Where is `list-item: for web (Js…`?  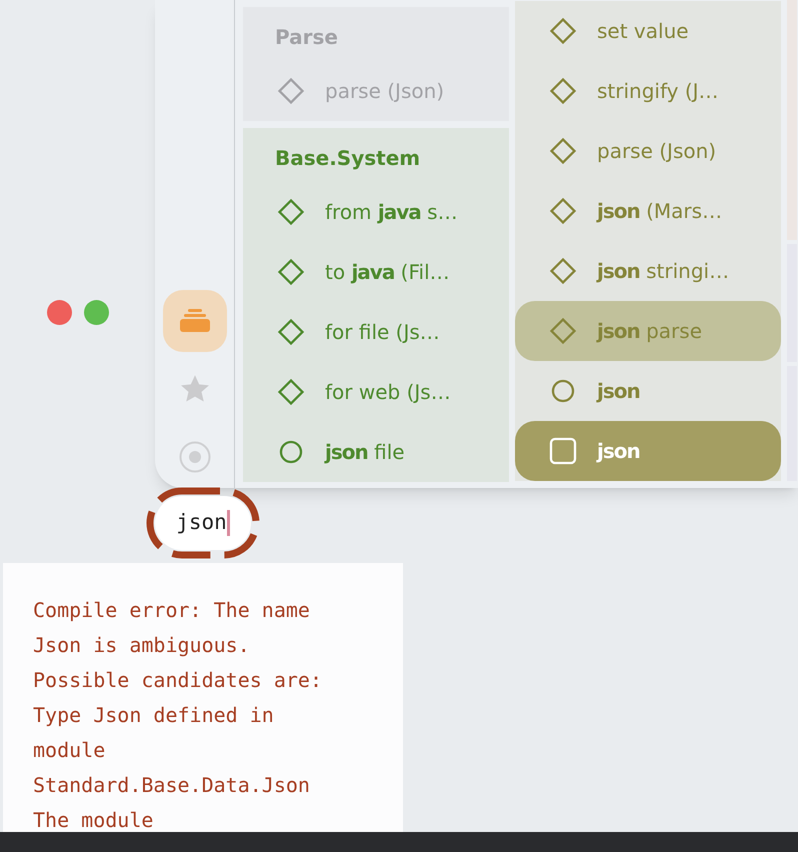 list-item: for web (Js… is located at coordinates (376, 392).